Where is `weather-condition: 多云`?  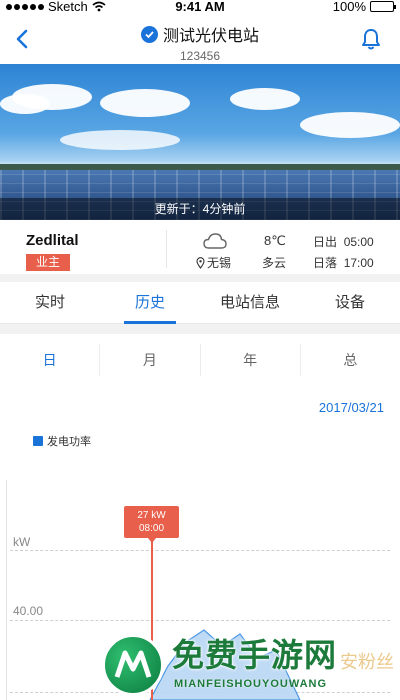 weather-condition: 多云 is located at coordinates (274, 263).